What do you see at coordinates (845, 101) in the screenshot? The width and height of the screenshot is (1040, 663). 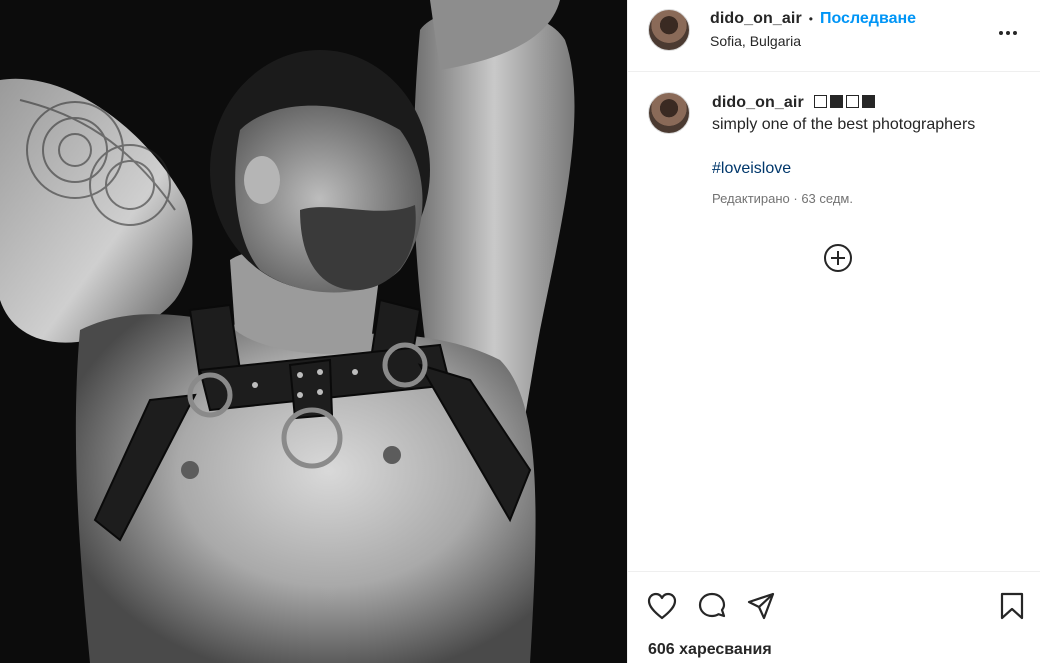 I see `emoji-squares` at bounding box center [845, 101].